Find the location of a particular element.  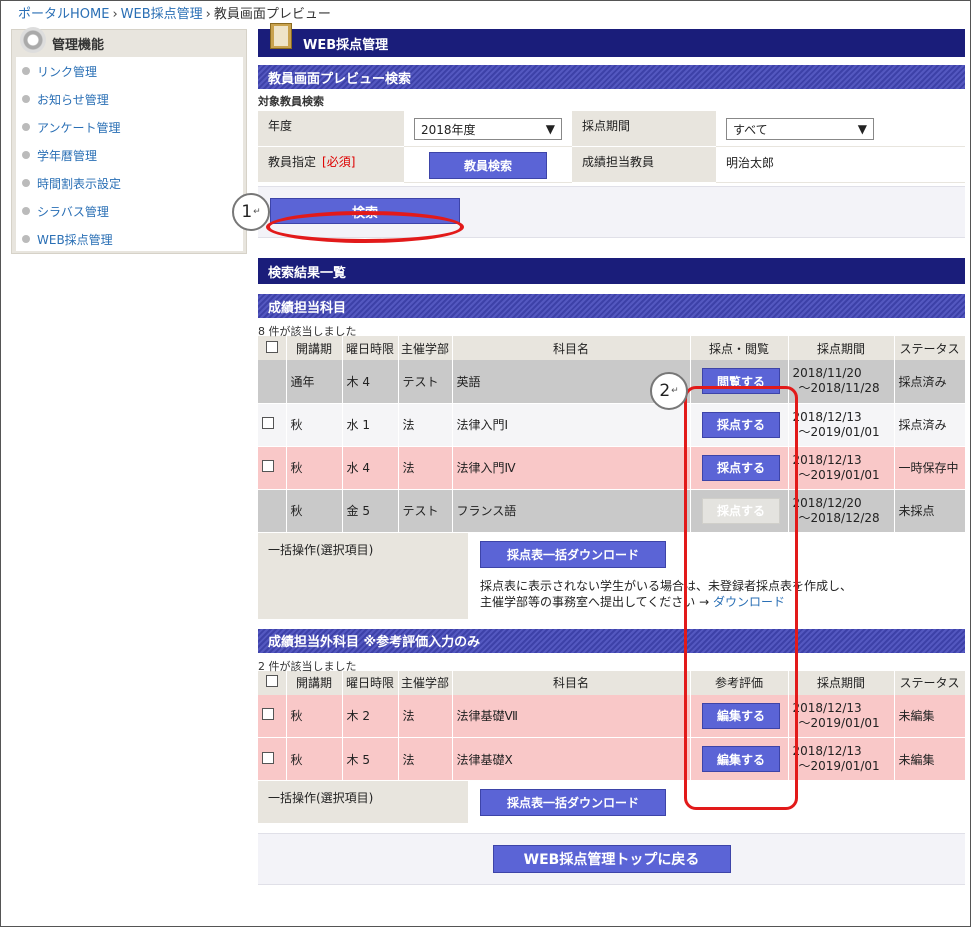

slot-cell: 木 2 is located at coordinates (370, 716).